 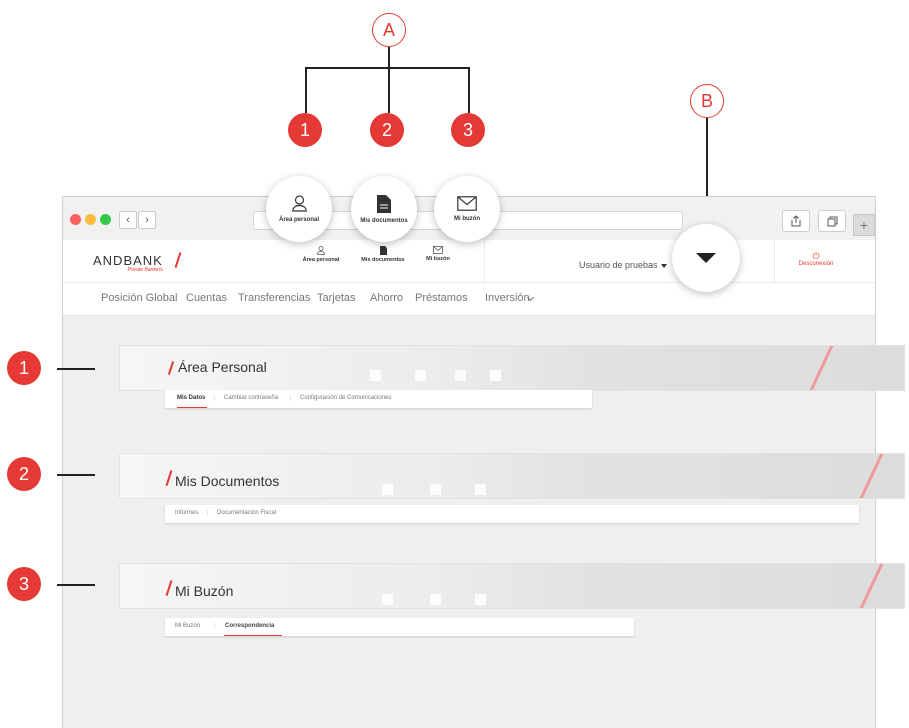 I want to click on logout-button: ⏻ Desconexión, so click(x=816, y=259).